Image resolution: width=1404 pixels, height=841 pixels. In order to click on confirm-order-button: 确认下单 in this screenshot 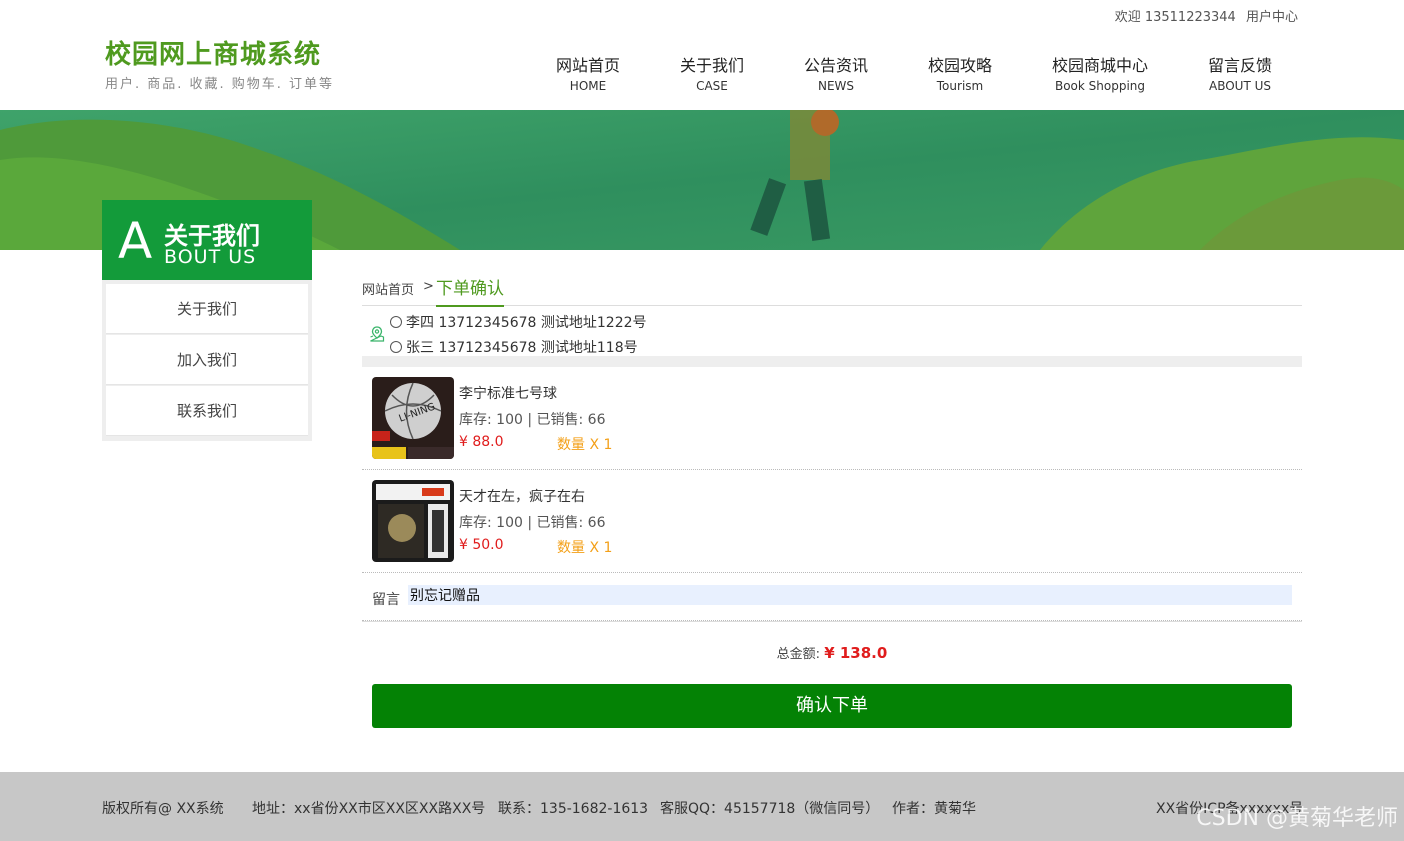, I will do `click(832, 706)`.